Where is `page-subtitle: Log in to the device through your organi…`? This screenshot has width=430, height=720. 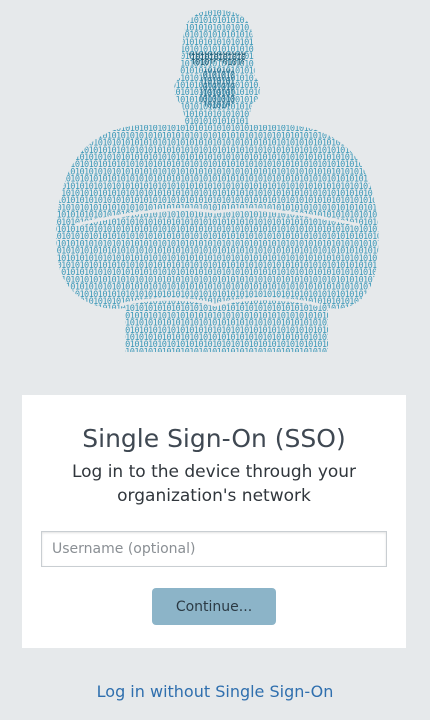
page-subtitle: Log in to the device through your organi… is located at coordinates (214, 484).